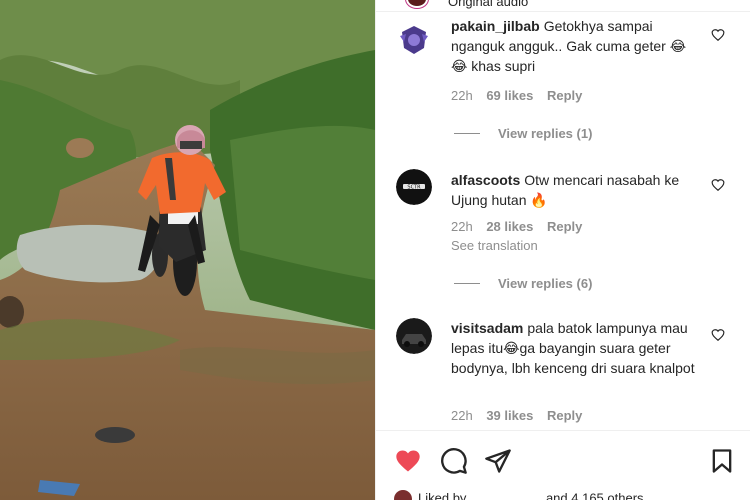 This screenshot has width=750, height=500. What do you see at coordinates (495, 26) in the screenshot?
I see `comment-username: pakain_jilbab` at bounding box center [495, 26].